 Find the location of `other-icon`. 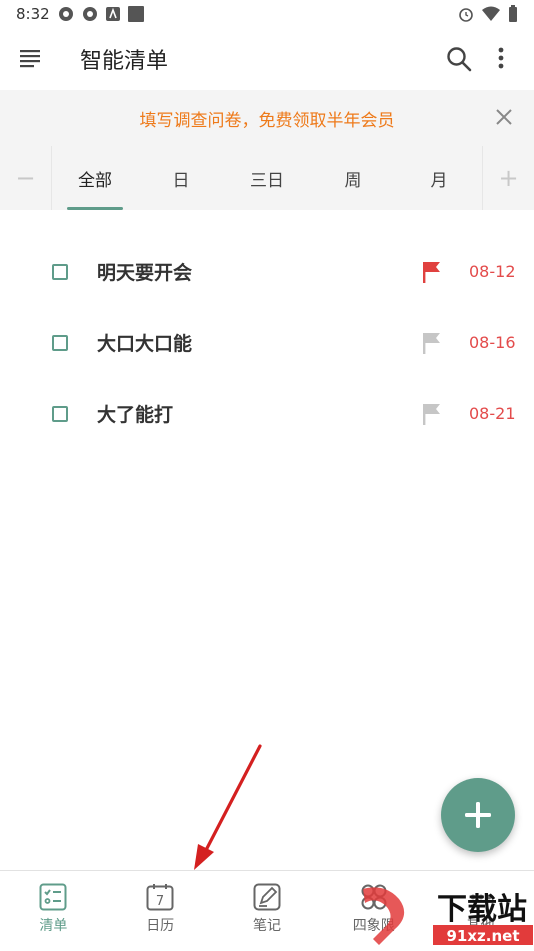

other-icon is located at coordinates (480, 897).